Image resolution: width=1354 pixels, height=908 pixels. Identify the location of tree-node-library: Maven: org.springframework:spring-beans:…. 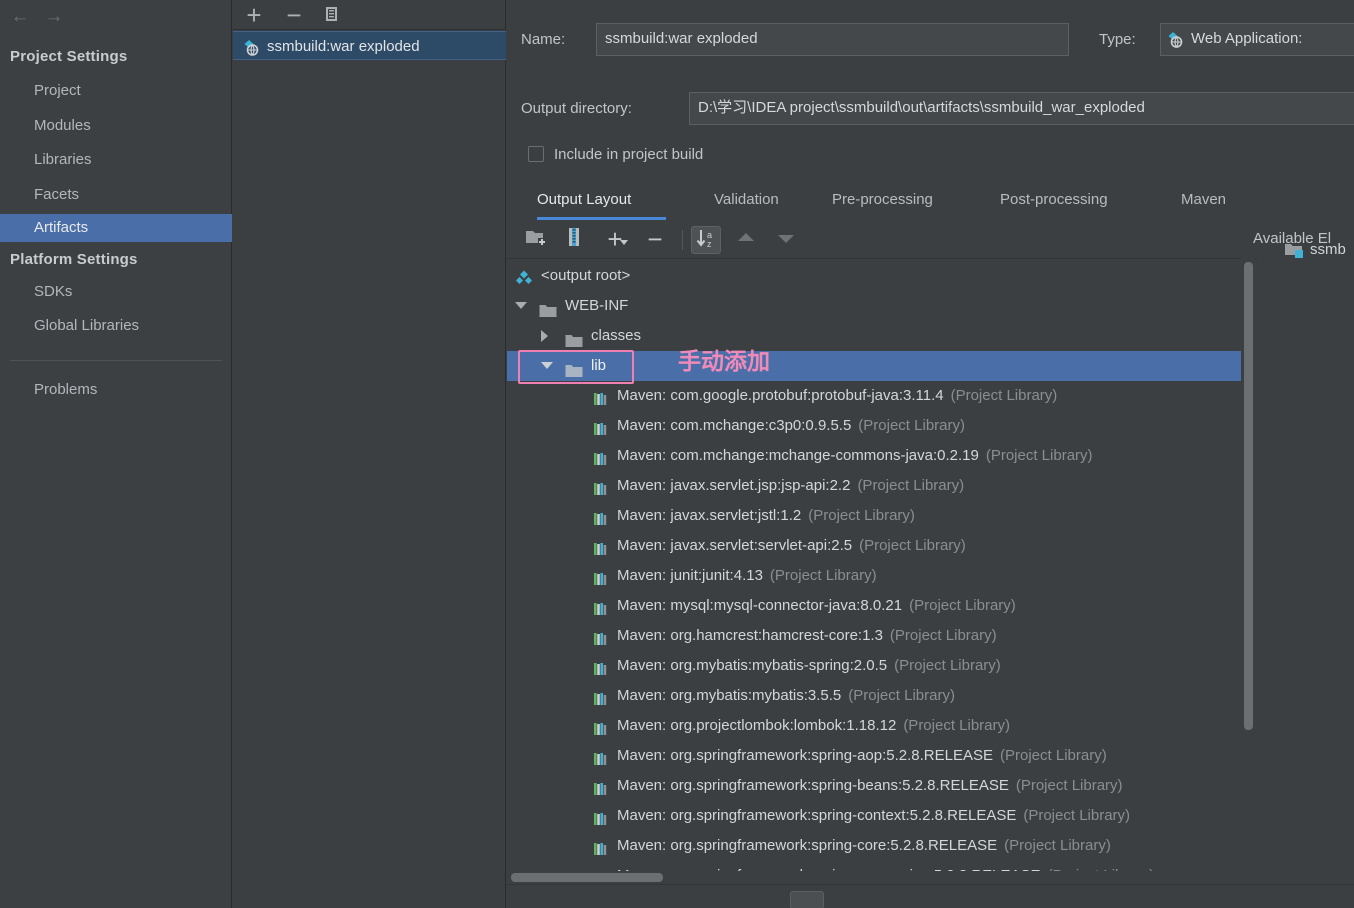
(882, 786).